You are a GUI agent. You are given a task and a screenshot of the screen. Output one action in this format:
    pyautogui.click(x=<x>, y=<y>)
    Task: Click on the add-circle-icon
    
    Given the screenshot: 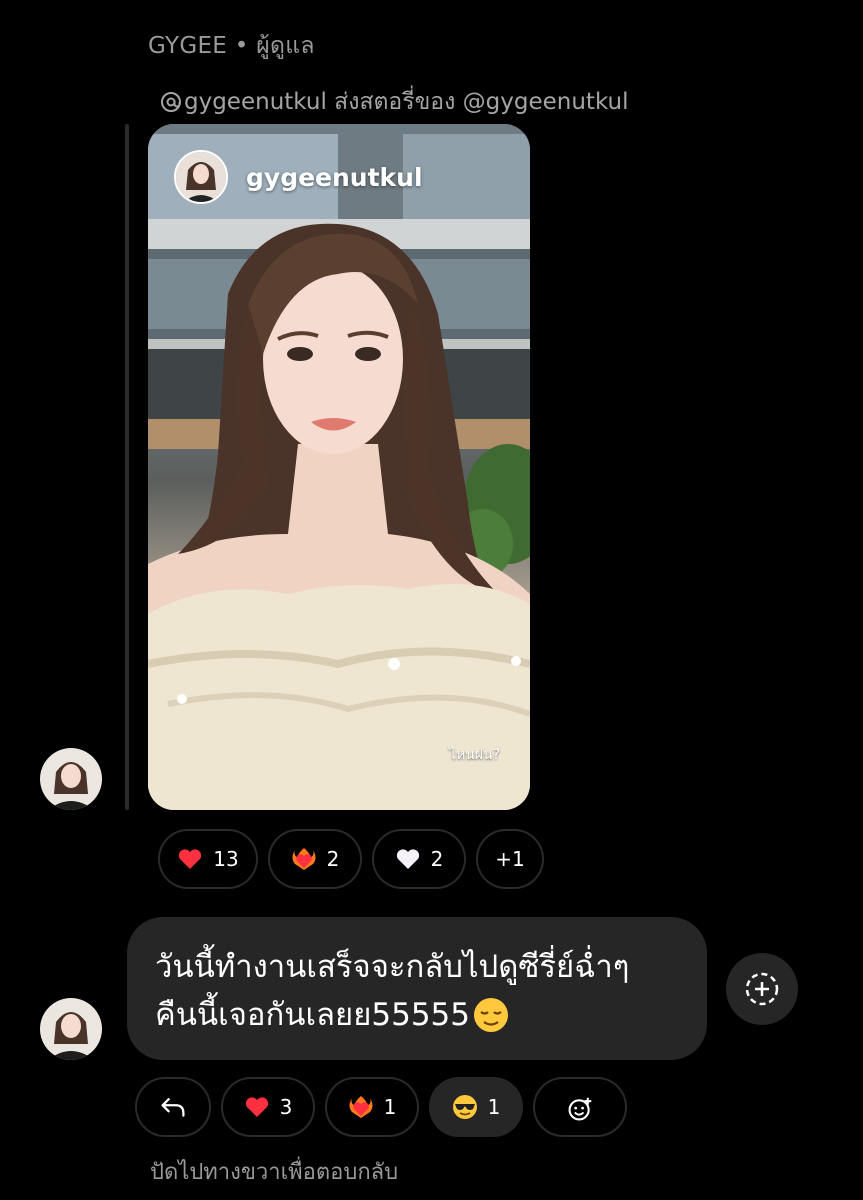 What is the action you would take?
    pyautogui.click(x=762, y=989)
    